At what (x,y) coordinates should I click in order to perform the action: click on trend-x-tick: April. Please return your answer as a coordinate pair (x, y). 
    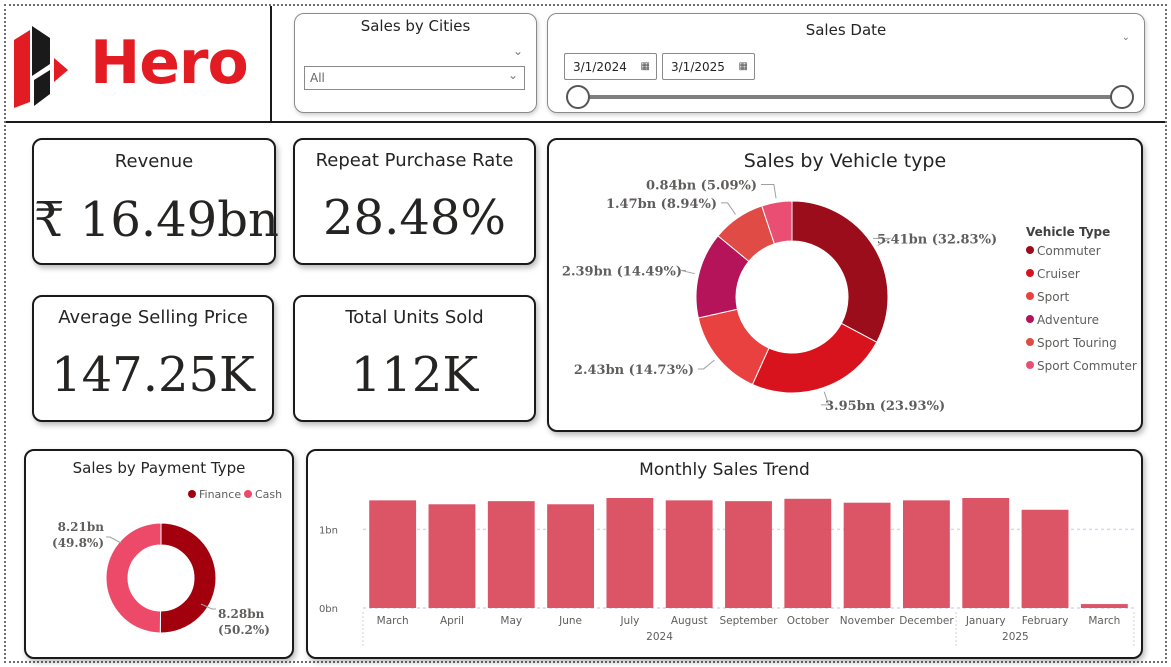
    Looking at the image, I should click on (452, 621).